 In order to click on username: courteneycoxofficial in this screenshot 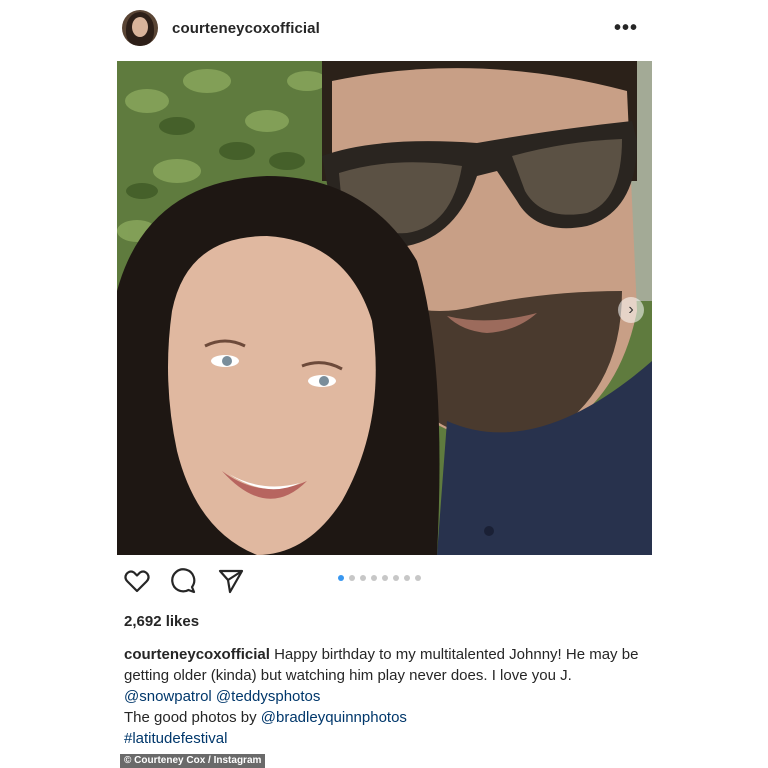, I will do `click(246, 28)`.